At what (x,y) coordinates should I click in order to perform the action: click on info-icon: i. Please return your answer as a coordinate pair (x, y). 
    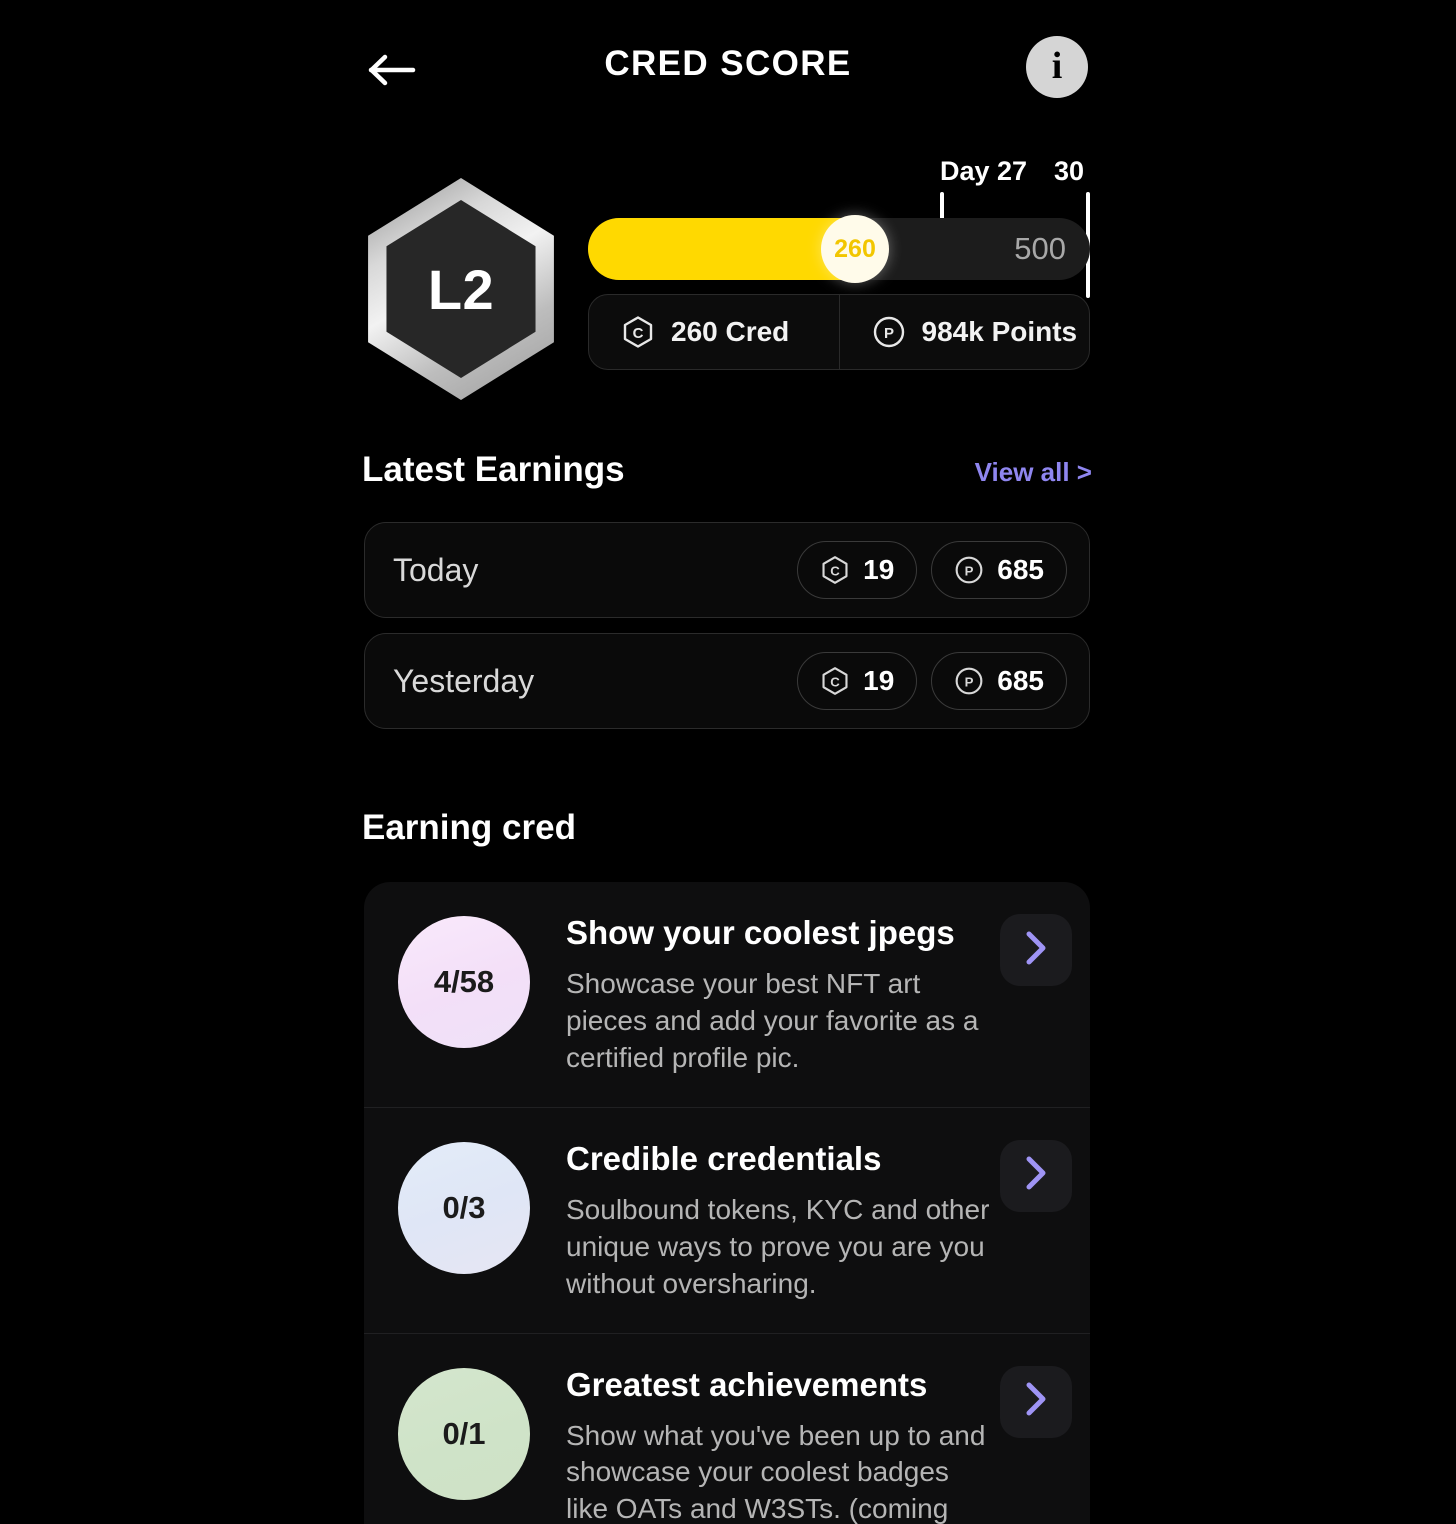
    Looking at the image, I should click on (1057, 66).